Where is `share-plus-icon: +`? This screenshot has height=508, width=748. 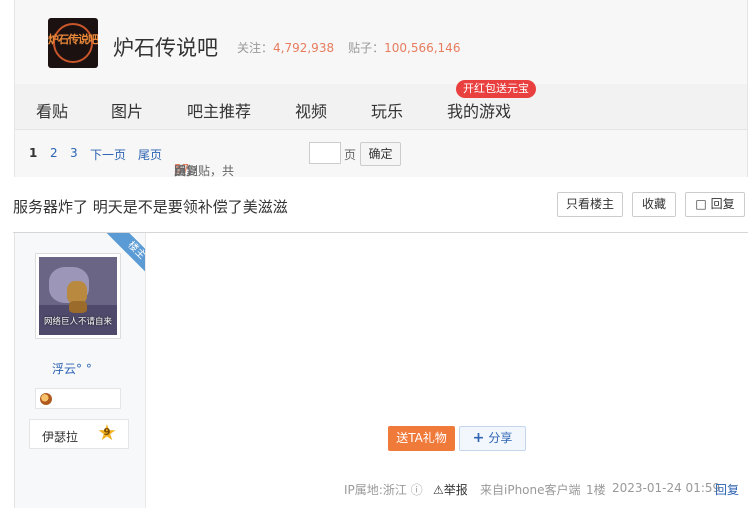 share-plus-icon: + is located at coordinates (478, 438).